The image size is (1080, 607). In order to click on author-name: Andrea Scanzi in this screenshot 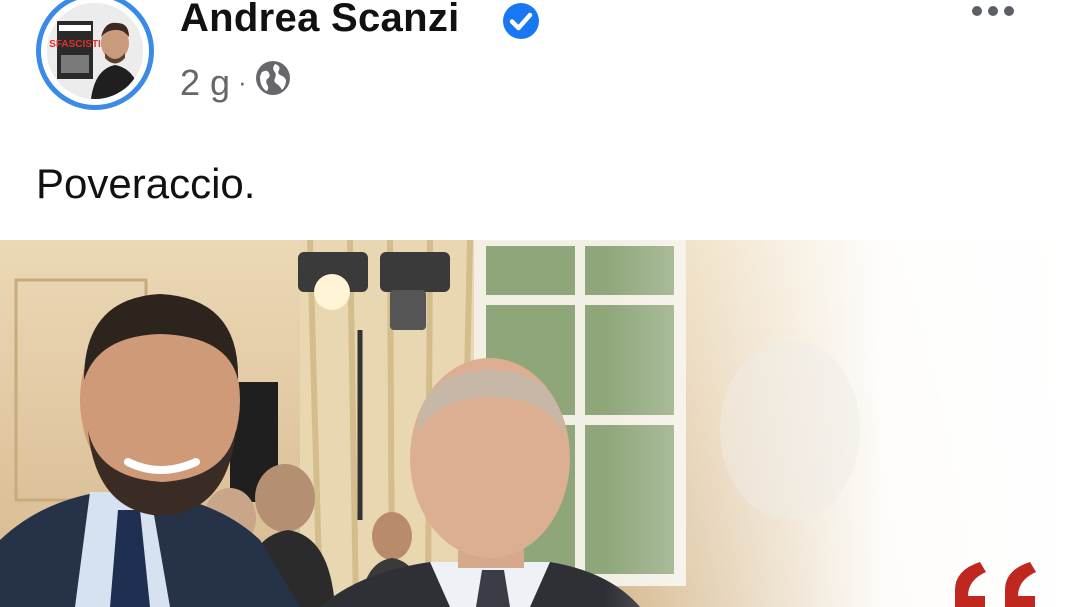, I will do `click(320, 20)`.